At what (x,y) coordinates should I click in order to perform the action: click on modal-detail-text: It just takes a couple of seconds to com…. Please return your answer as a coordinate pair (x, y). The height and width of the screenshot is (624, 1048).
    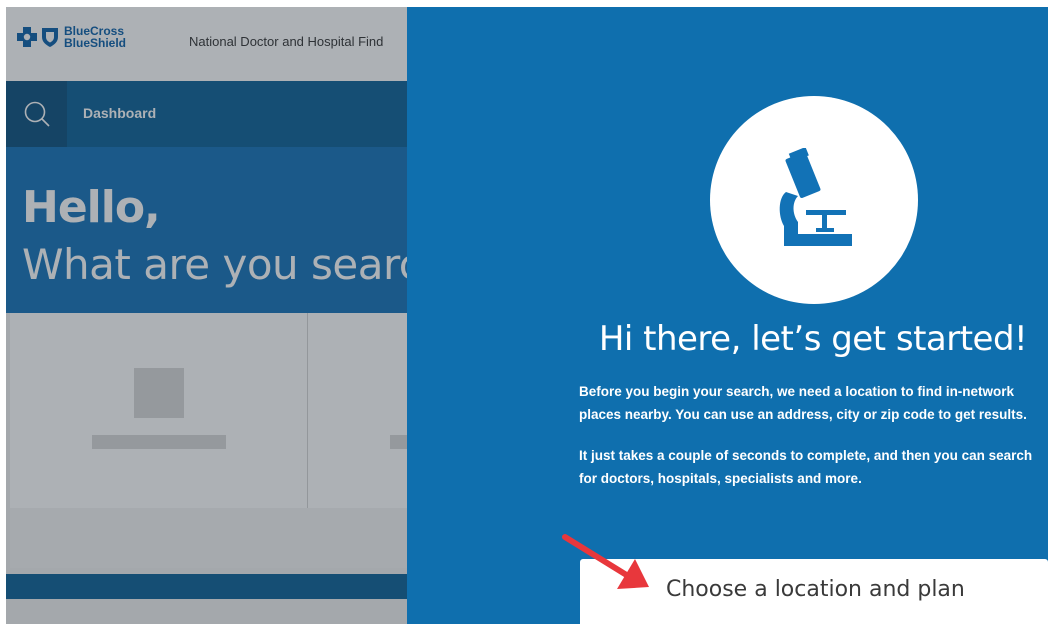
    Looking at the image, I should click on (806, 467).